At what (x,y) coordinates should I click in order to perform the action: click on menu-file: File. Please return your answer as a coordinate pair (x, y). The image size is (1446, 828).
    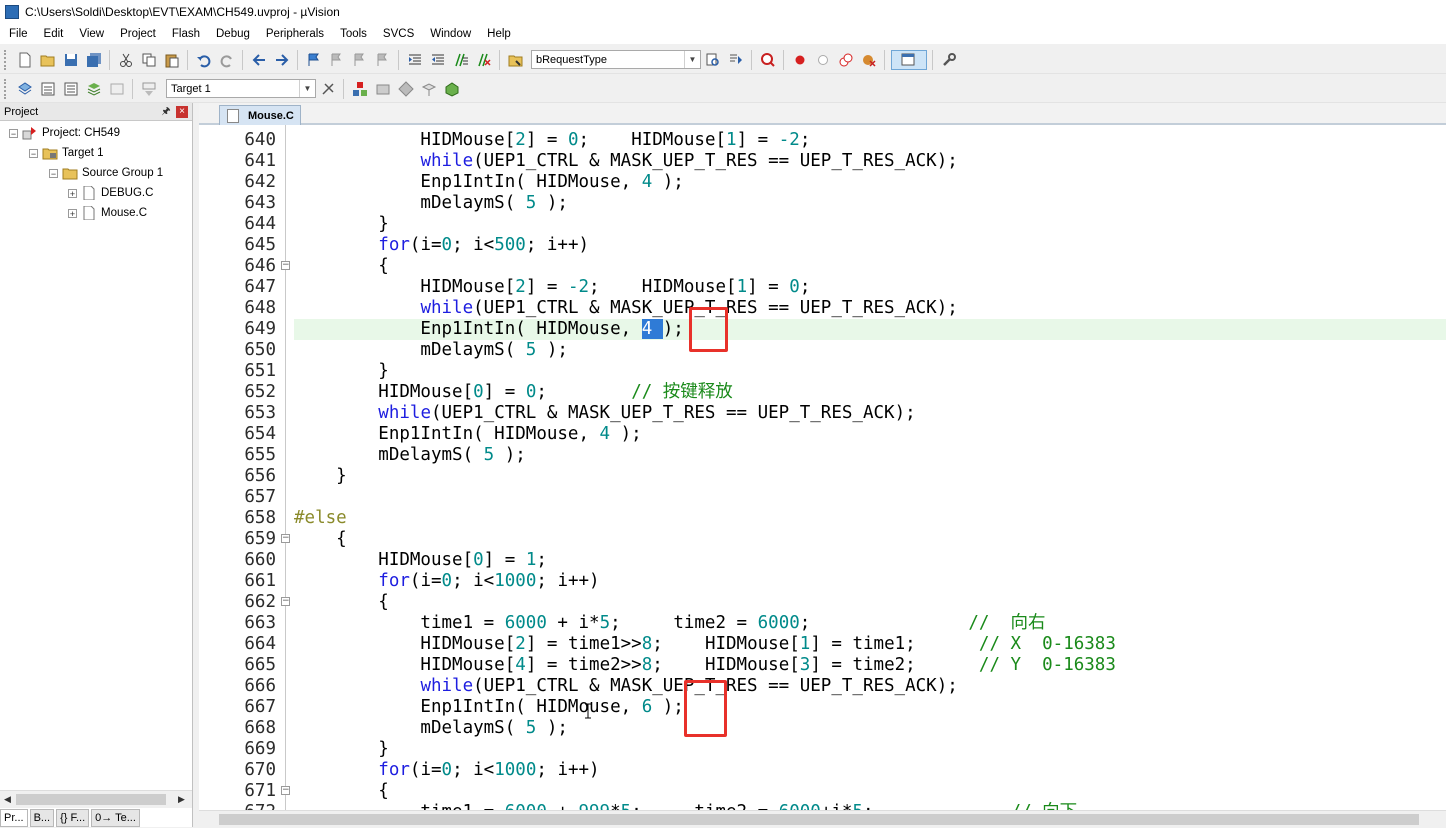
    Looking at the image, I should click on (17, 34).